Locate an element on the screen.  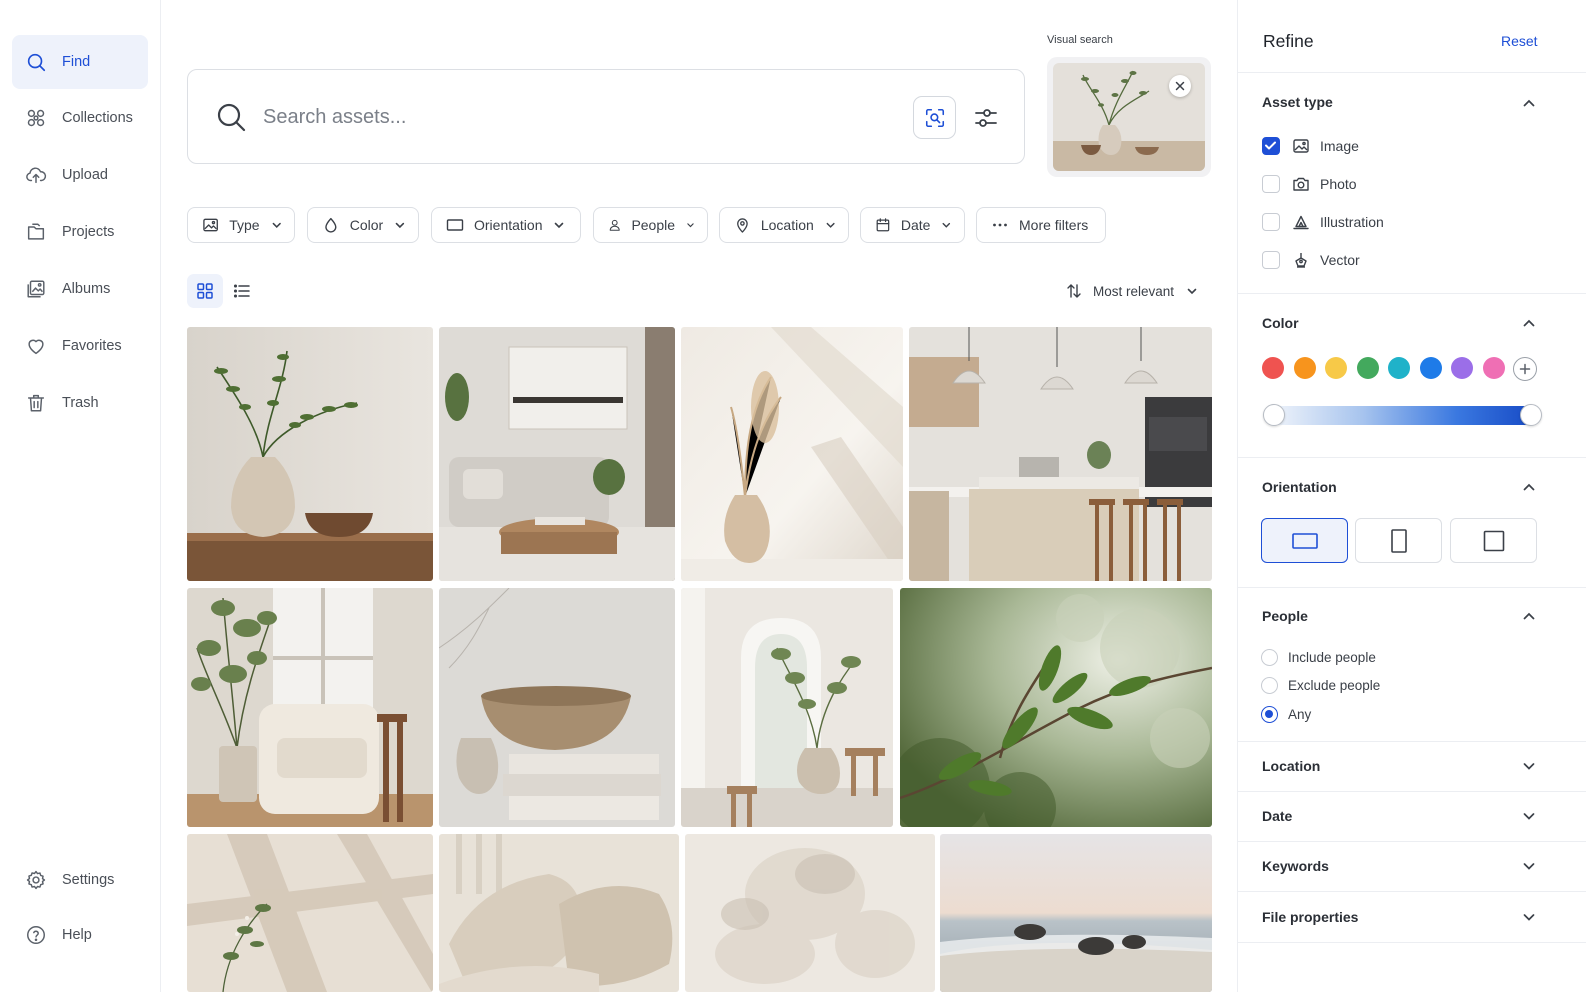
filter-orientation-chip: Orientation is located at coordinates (506, 225).